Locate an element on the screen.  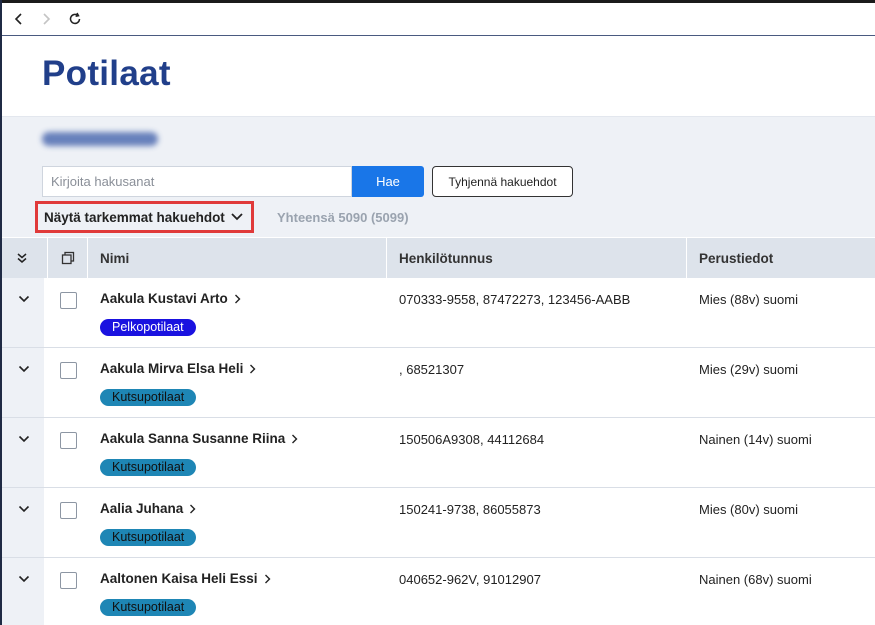
patient-basic-info-cell: Nainen (14v) suomi is located at coordinates (755, 439).